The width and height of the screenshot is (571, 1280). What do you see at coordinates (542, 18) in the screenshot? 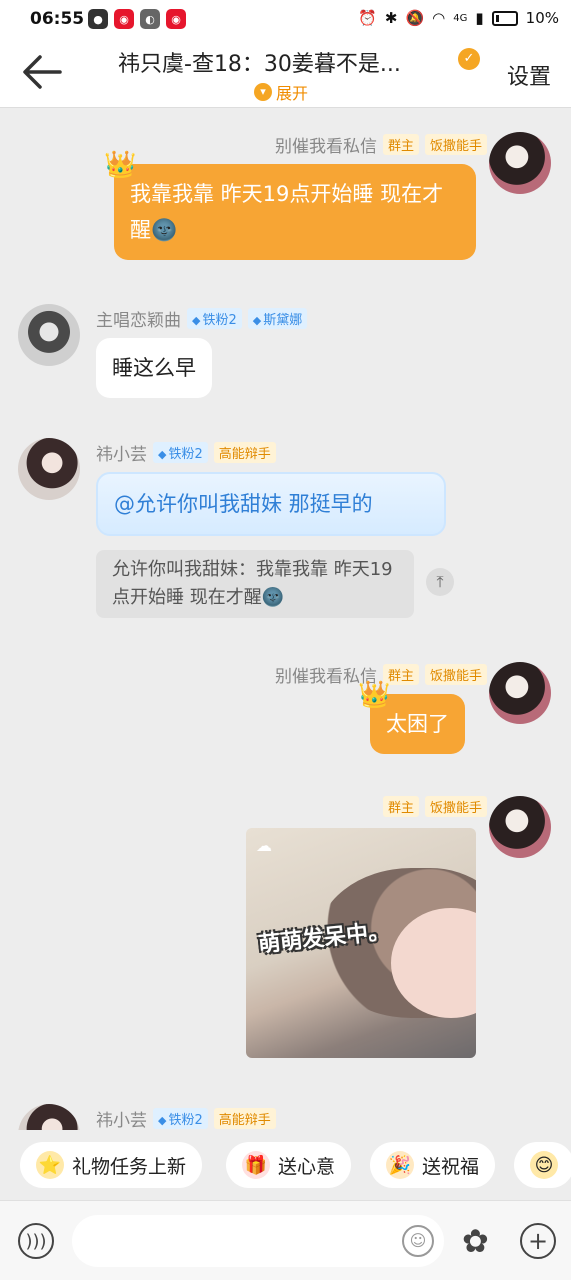
I see `battery-percent: 10%` at bounding box center [542, 18].